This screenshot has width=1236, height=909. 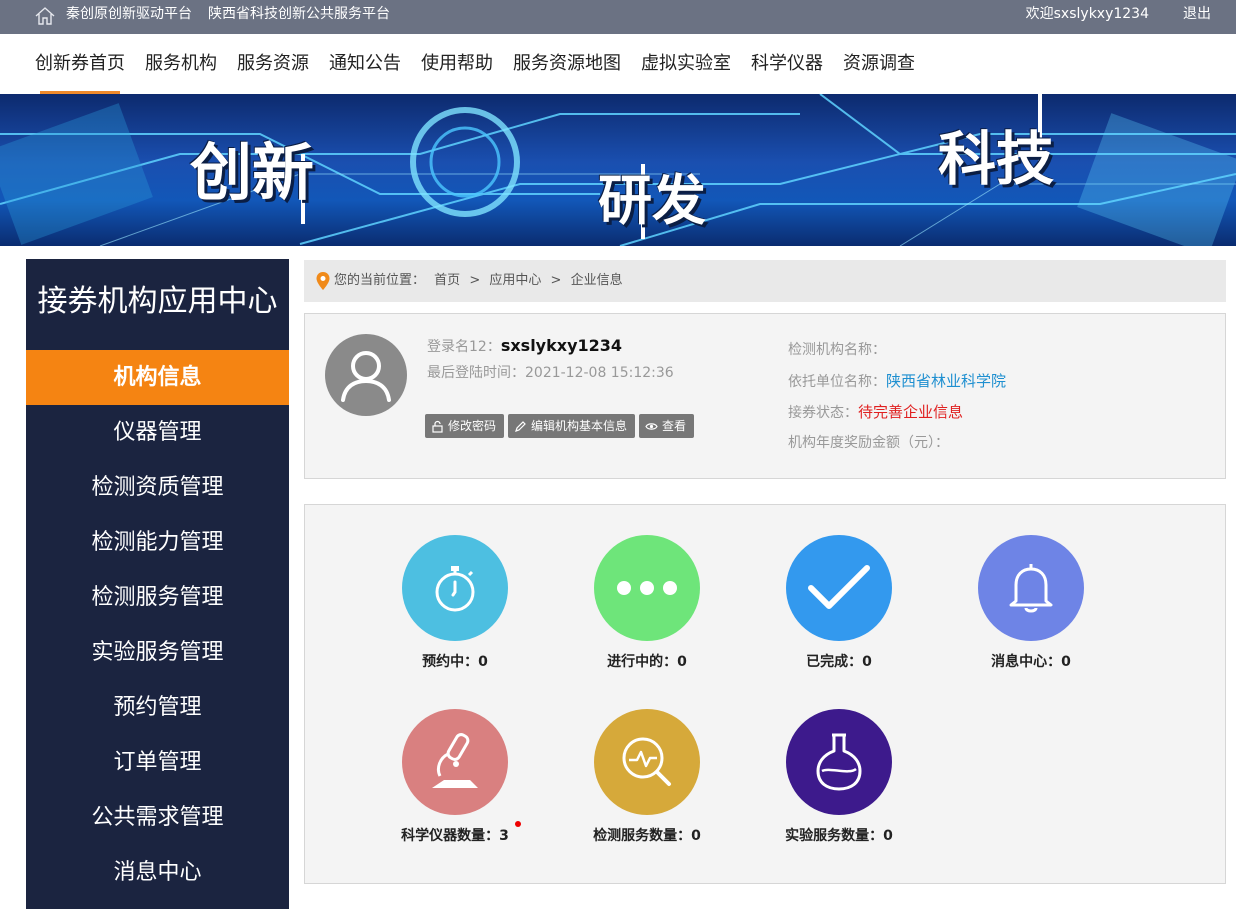 I want to click on change-password-label: 修改密码, so click(x=472, y=426).